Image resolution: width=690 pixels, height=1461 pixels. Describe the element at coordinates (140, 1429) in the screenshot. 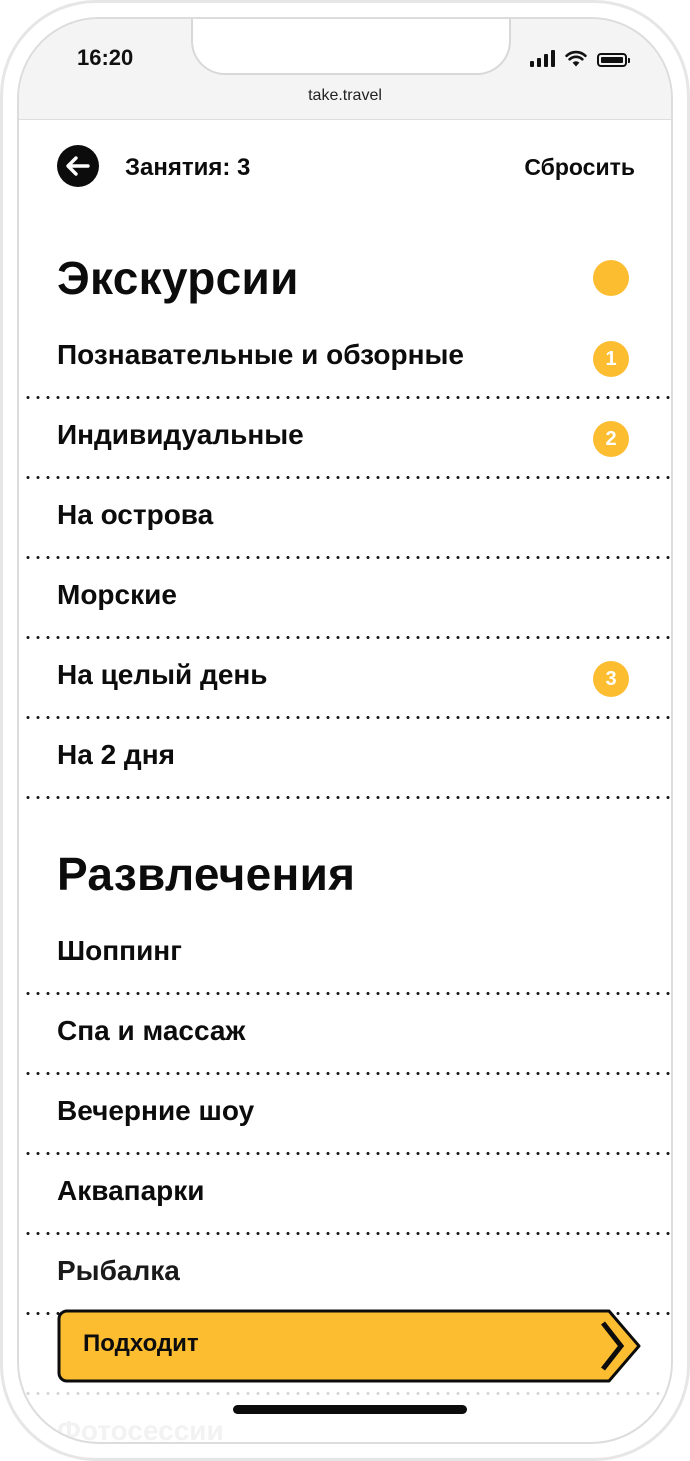

I see `filter-item-label: Фотосессии` at that location.